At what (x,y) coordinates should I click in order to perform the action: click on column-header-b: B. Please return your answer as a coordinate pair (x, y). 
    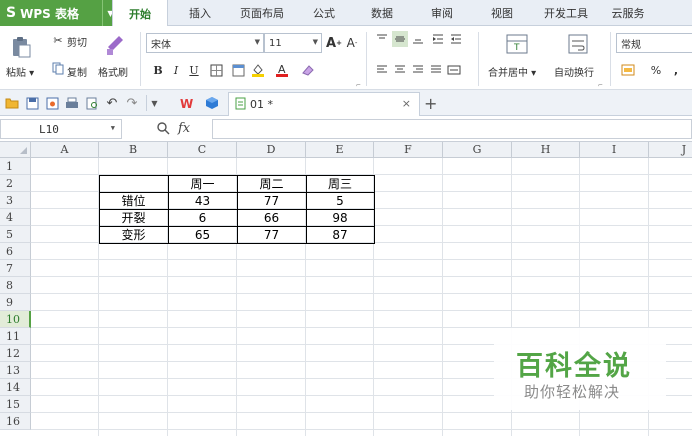
    Looking at the image, I should click on (133, 150).